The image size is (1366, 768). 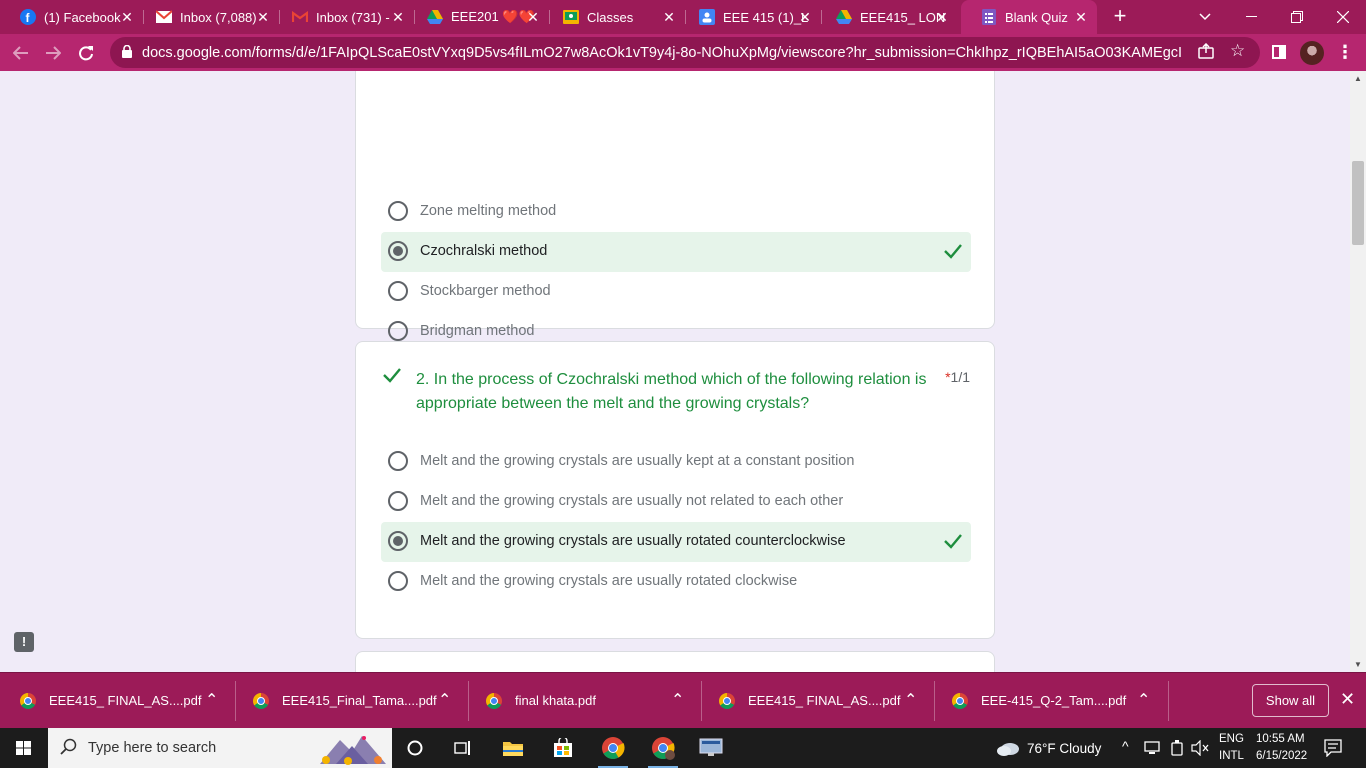 What do you see at coordinates (1251, 17) in the screenshot?
I see `minimize-button` at bounding box center [1251, 17].